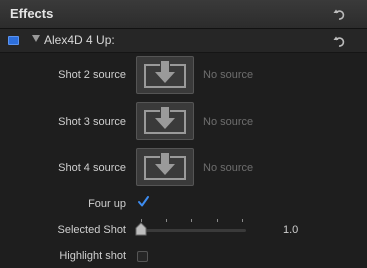 Image resolution: width=367 pixels, height=268 pixels. Describe the element at coordinates (228, 75) in the screenshot. I see `shot2-status: No source` at that location.